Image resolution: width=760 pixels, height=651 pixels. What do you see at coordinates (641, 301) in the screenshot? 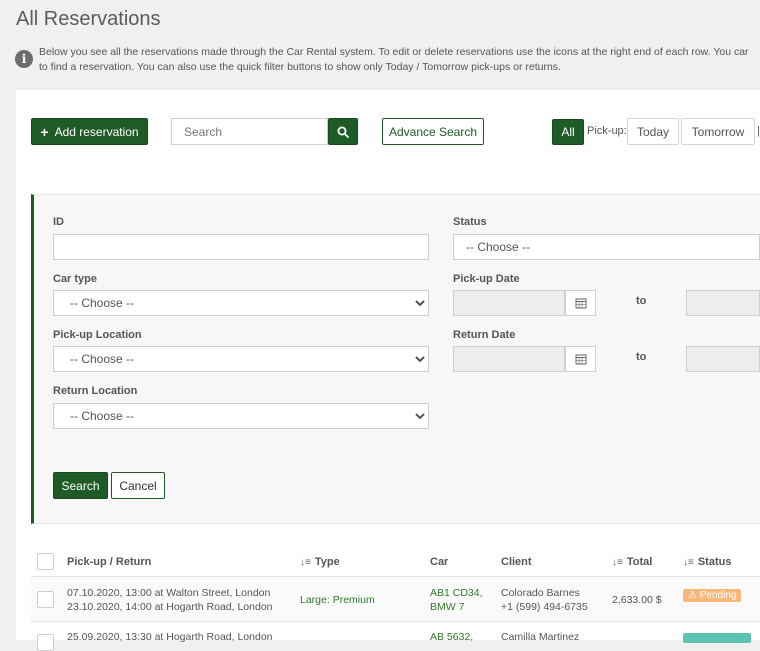
I see `pickup-date-to-label: to` at bounding box center [641, 301].